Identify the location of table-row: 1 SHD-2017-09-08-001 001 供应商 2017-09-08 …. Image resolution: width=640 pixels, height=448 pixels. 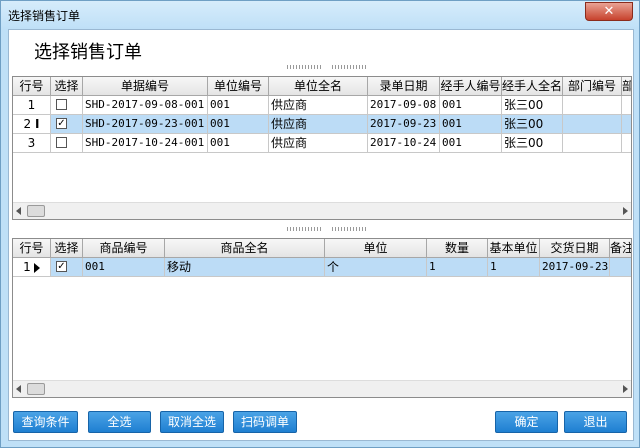
(322, 105).